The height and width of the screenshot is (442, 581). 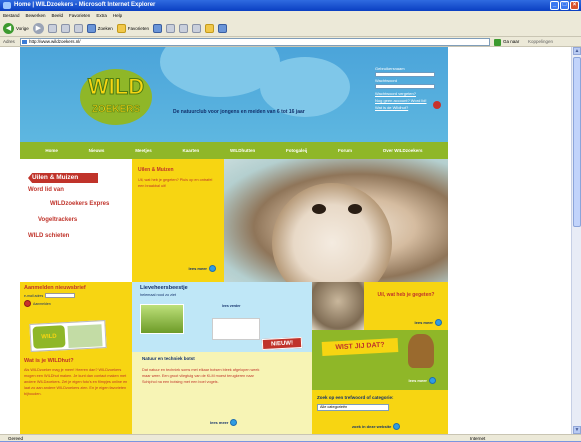 I want to click on forgot-password-link: Wachtwoord vergeten?, so click(x=408, y=93).